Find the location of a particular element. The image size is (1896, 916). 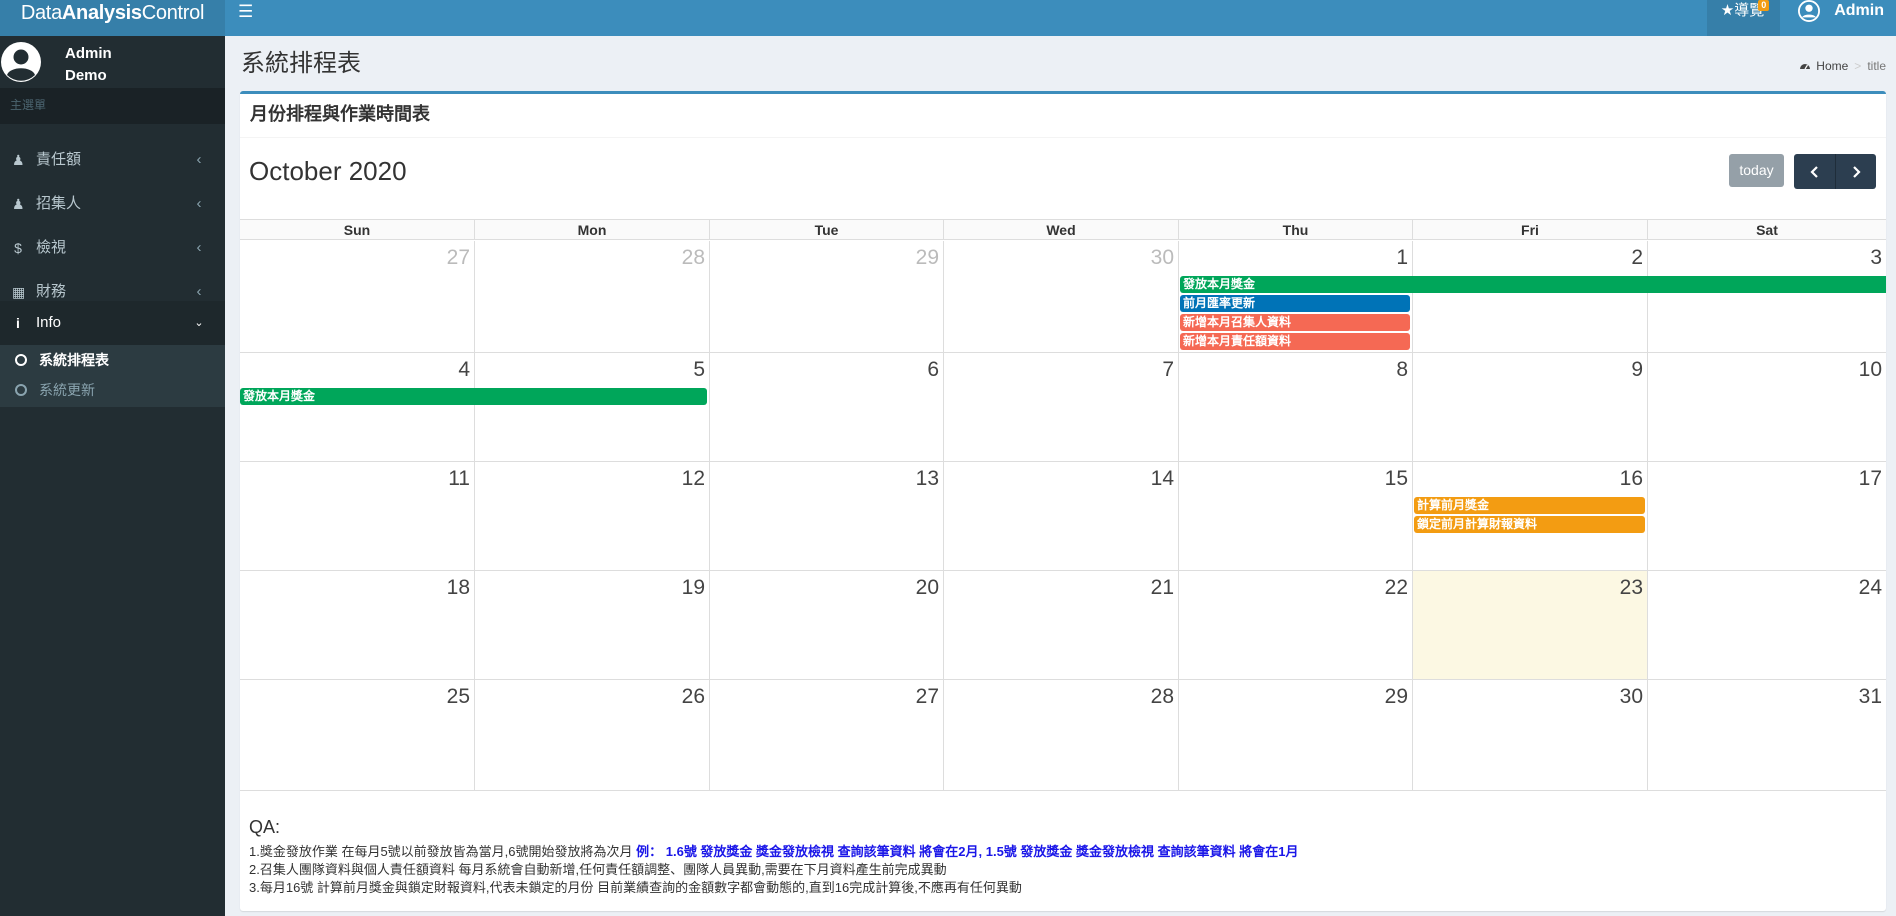

dow-thu: Thu is located at coordinates (1295, 230).